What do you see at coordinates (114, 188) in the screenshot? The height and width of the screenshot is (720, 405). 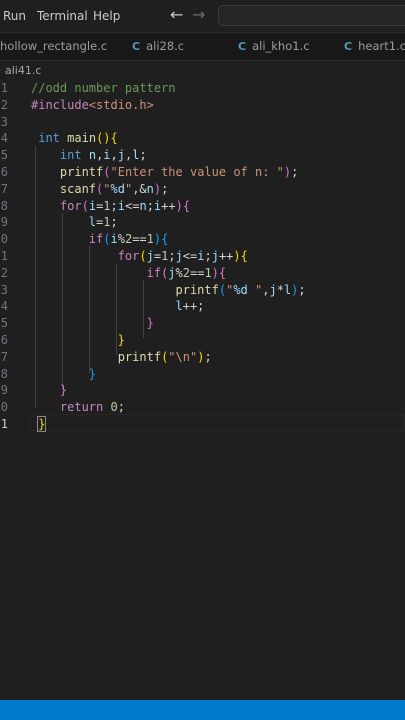 I see `code-text: scanf("%d",&n);` at bounding box center [114, 188].